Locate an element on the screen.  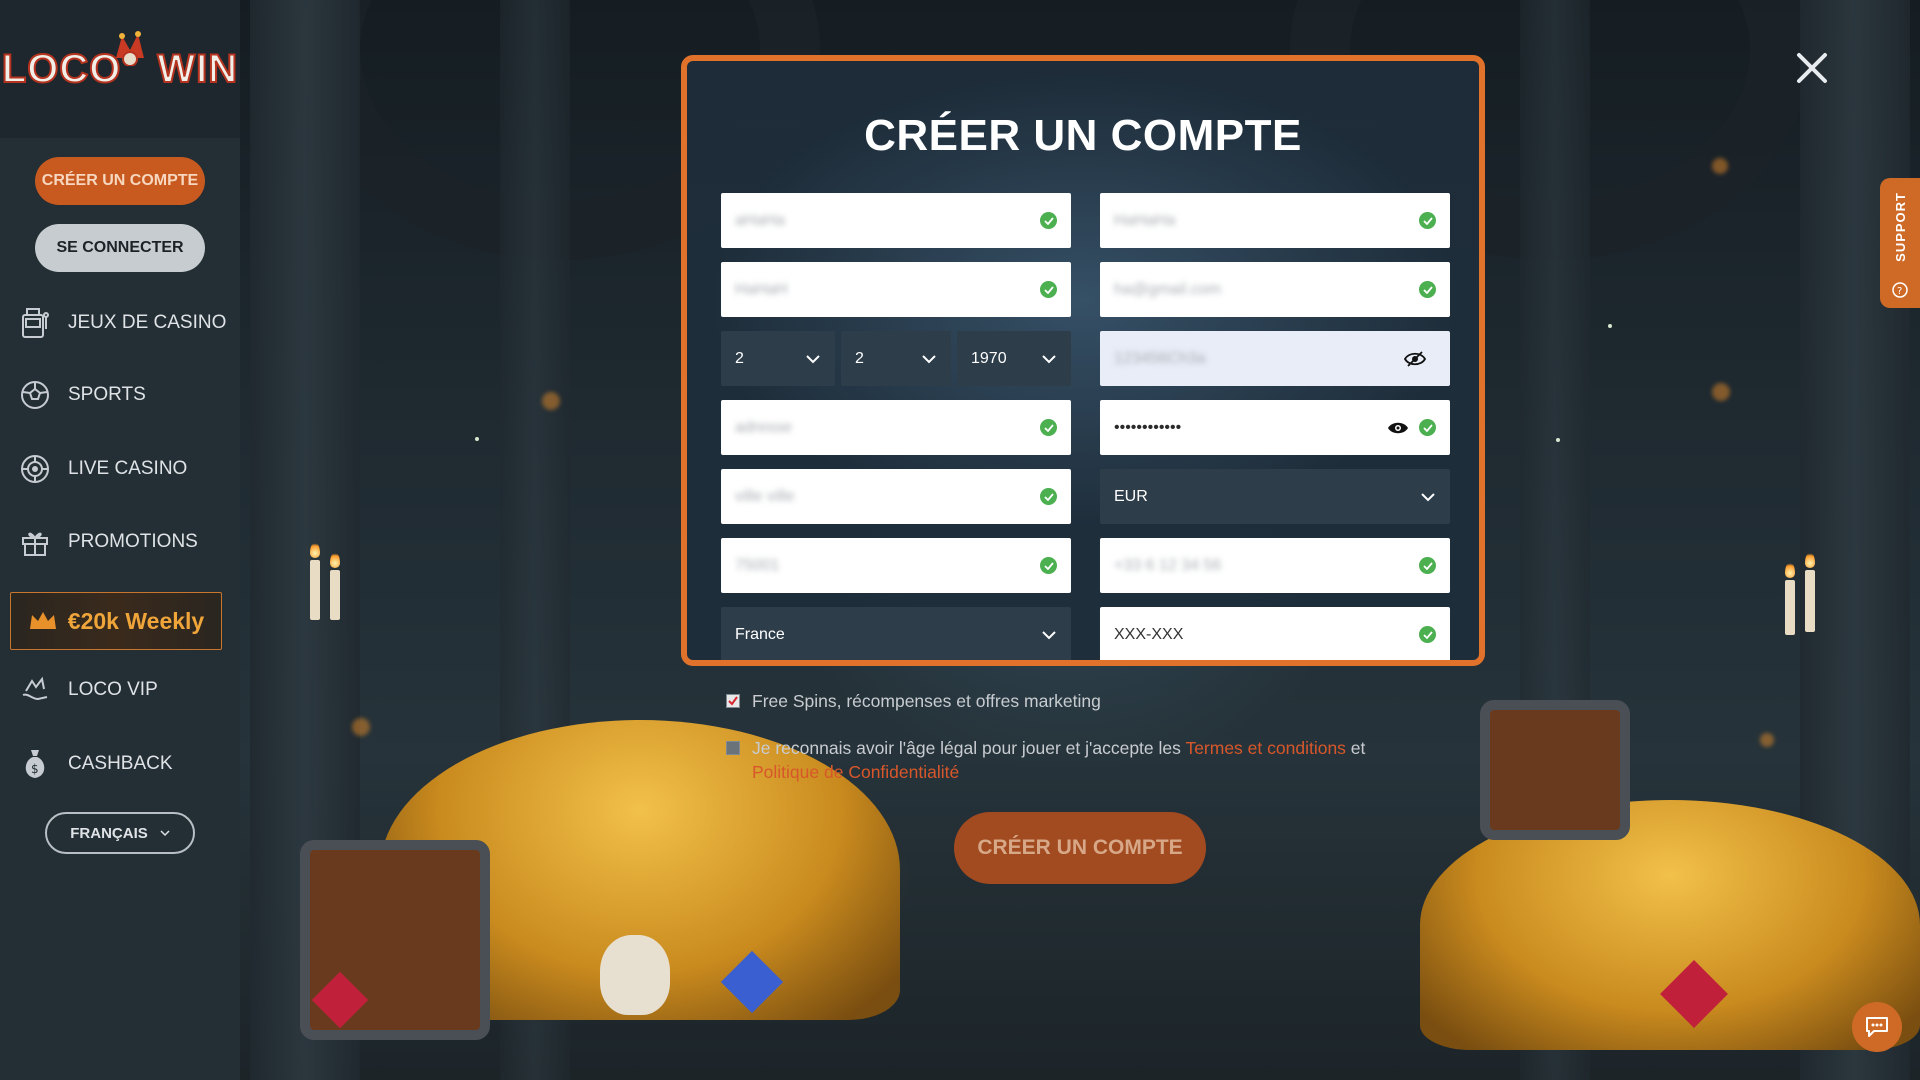
sidebar-item-label: CASHBACK is located at coordinates (120, 763).